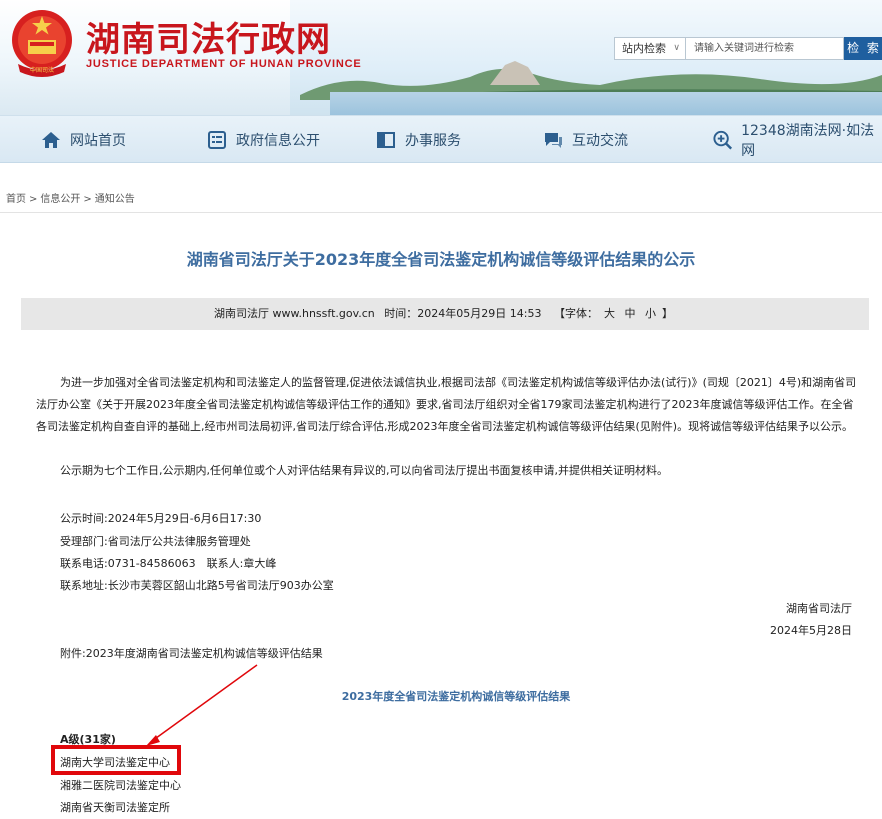 The width and height of the screenshot is (882, 819). I want to click on nav-item-label: 互动交流, so click(600, 141).